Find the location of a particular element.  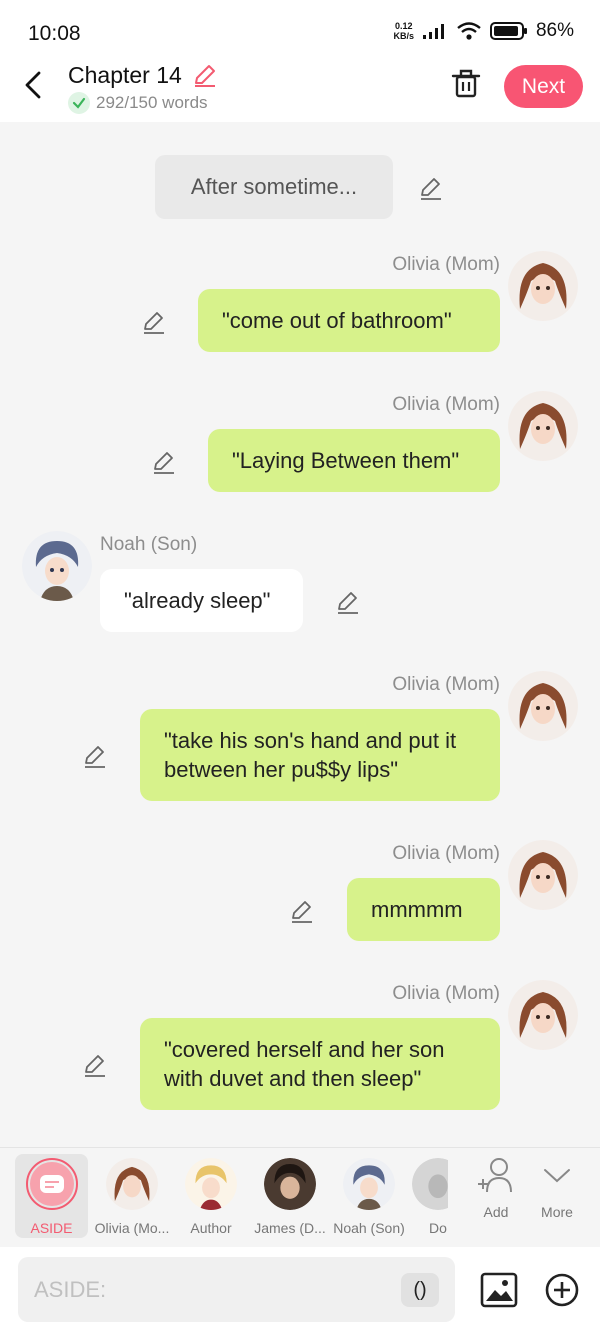

character-noah: Noah (Son) is located at coordinates (369, 1197).